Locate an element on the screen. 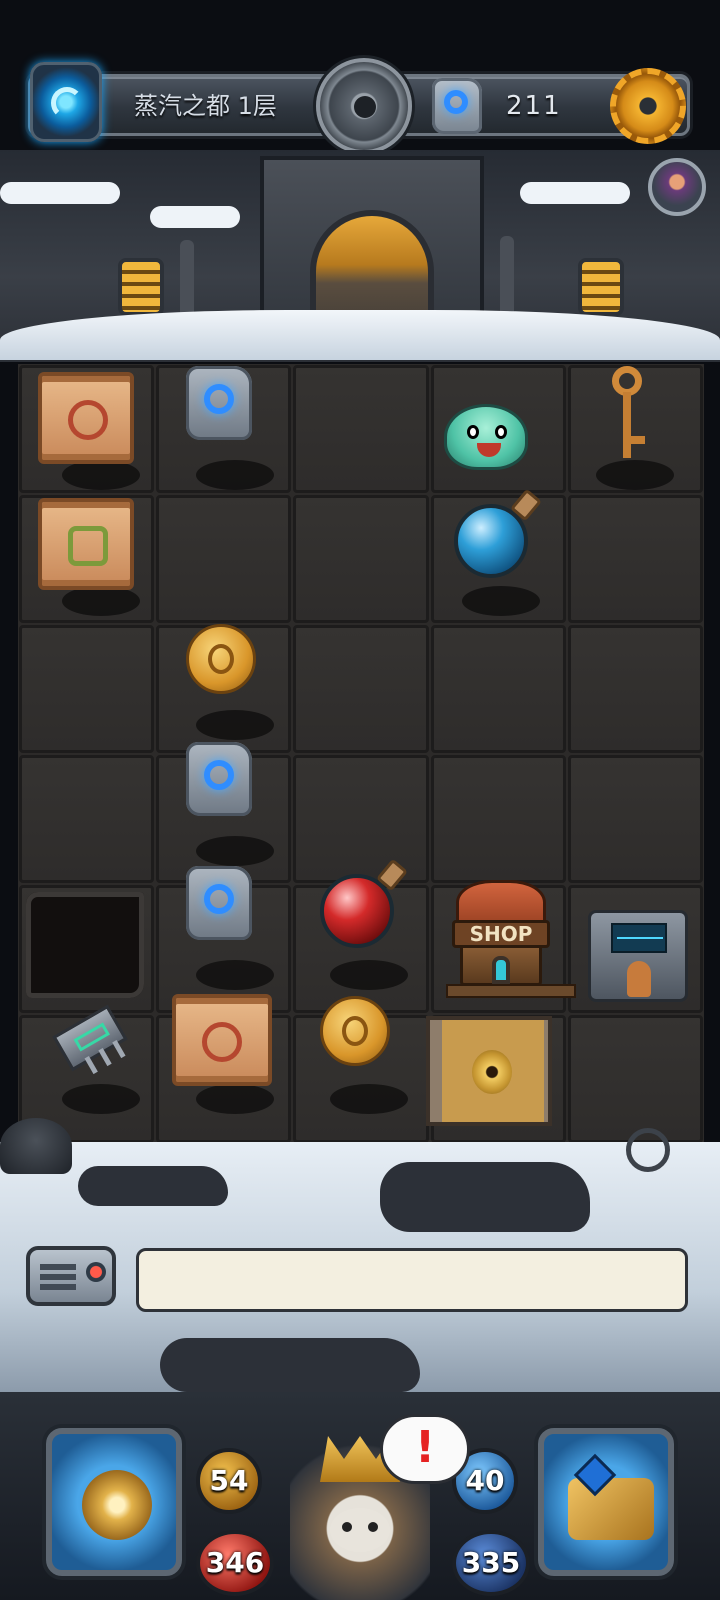 The width and height of the screenshot is (720, 1600). message-box is located at coordinates (412, 1280).